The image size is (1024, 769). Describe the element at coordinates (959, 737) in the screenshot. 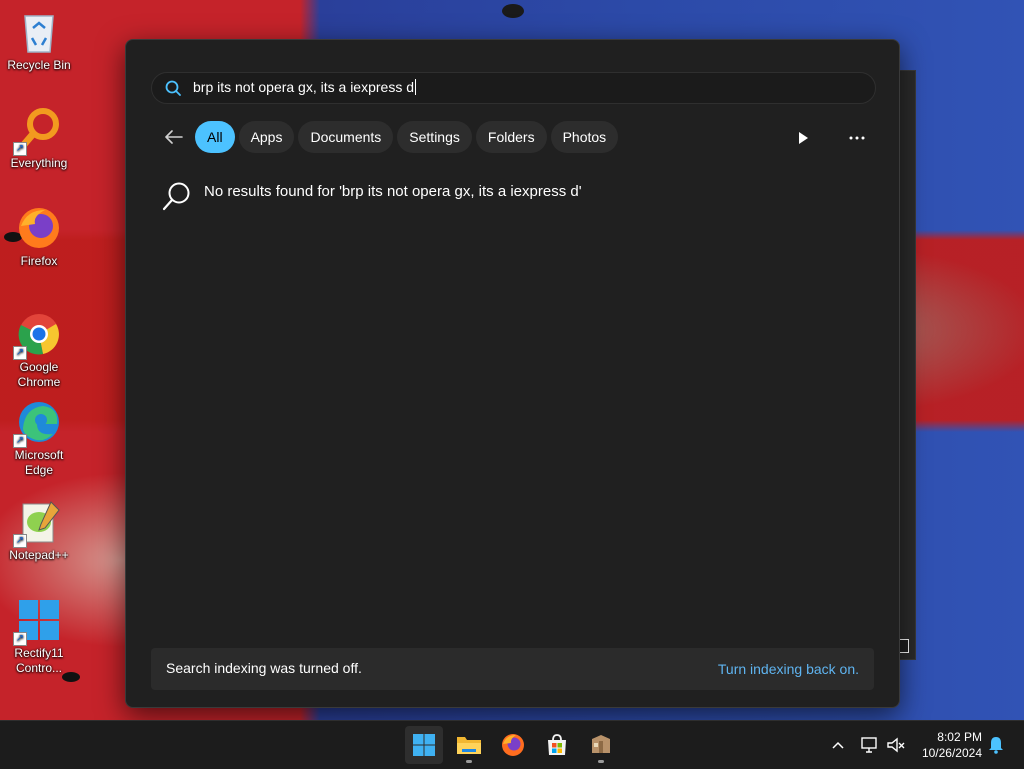

I see `clock-time: 8:02 PM` at that location.